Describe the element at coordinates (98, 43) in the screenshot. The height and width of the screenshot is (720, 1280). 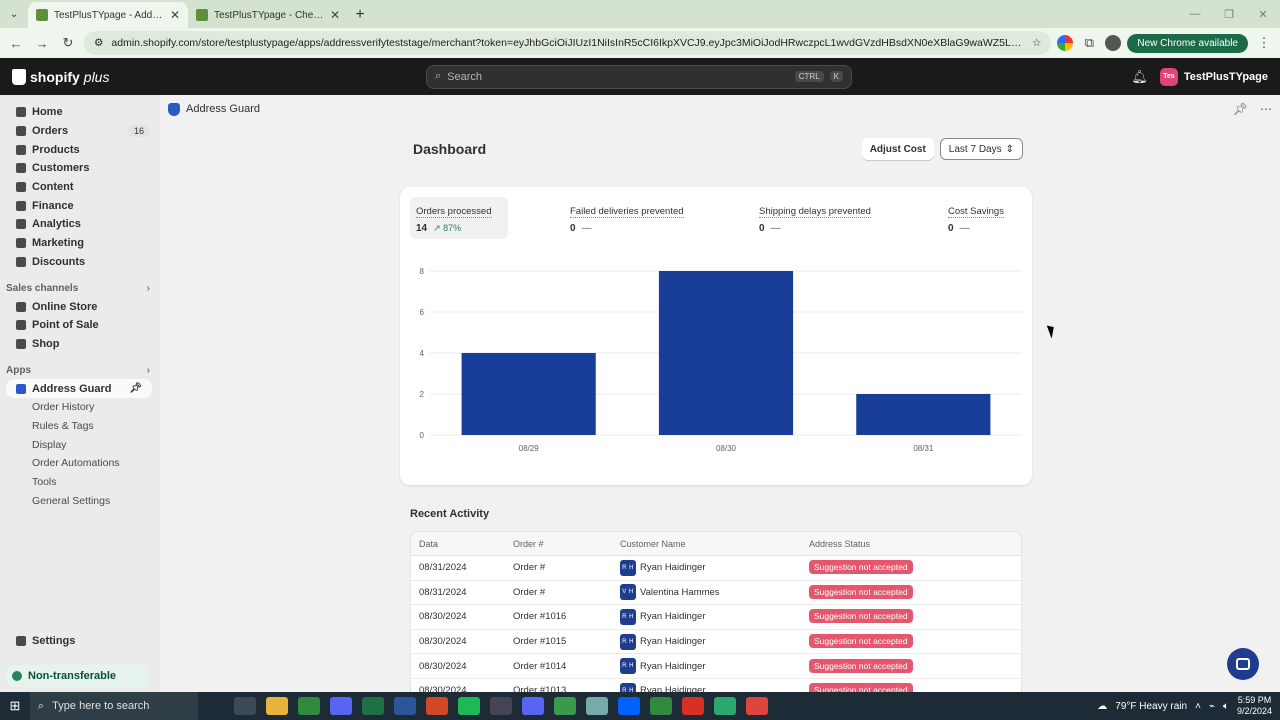
I see `site-info-icon: ⚙` at that location.